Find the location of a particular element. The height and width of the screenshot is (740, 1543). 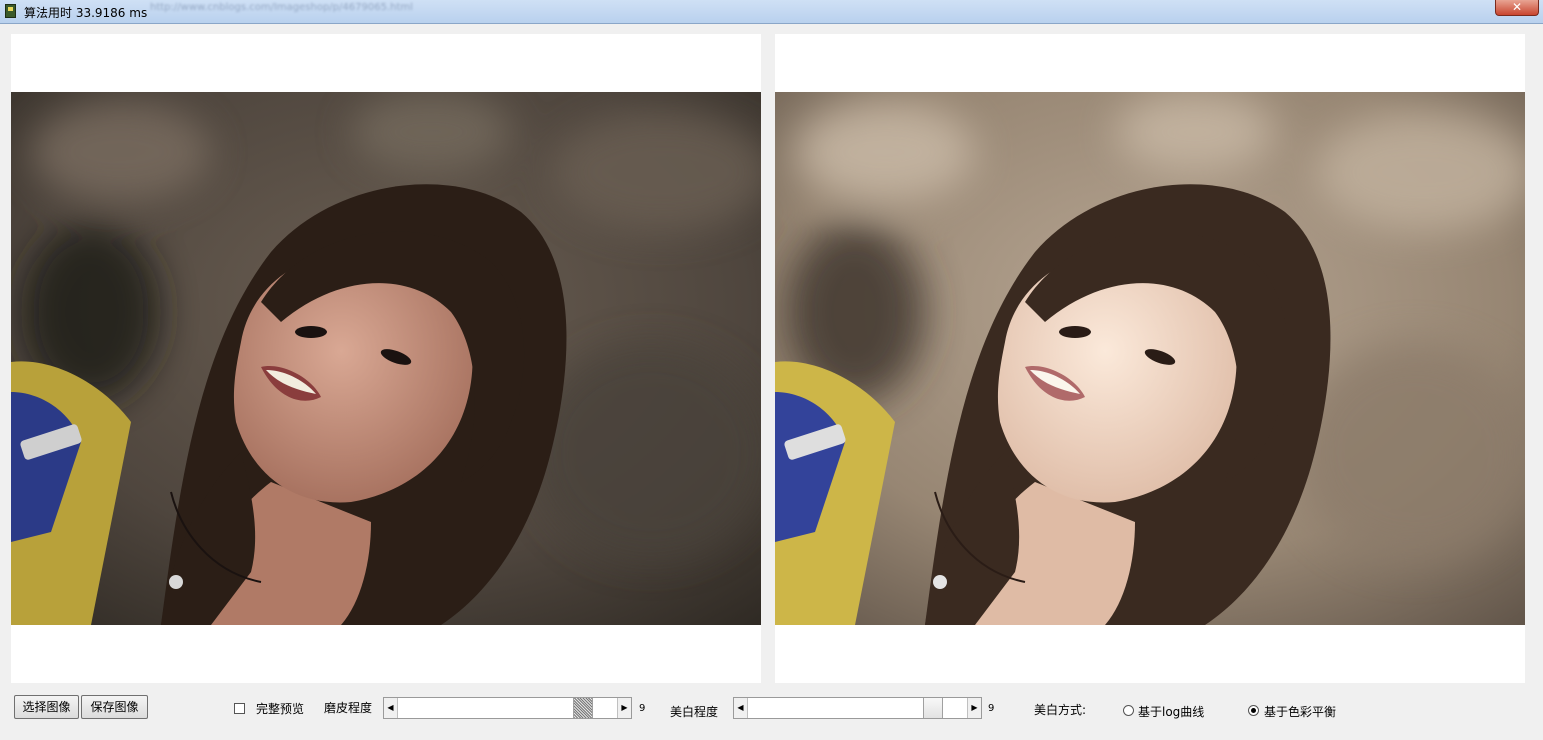

full-preview-label: 完整预览 is located at coordinates (280, 709).